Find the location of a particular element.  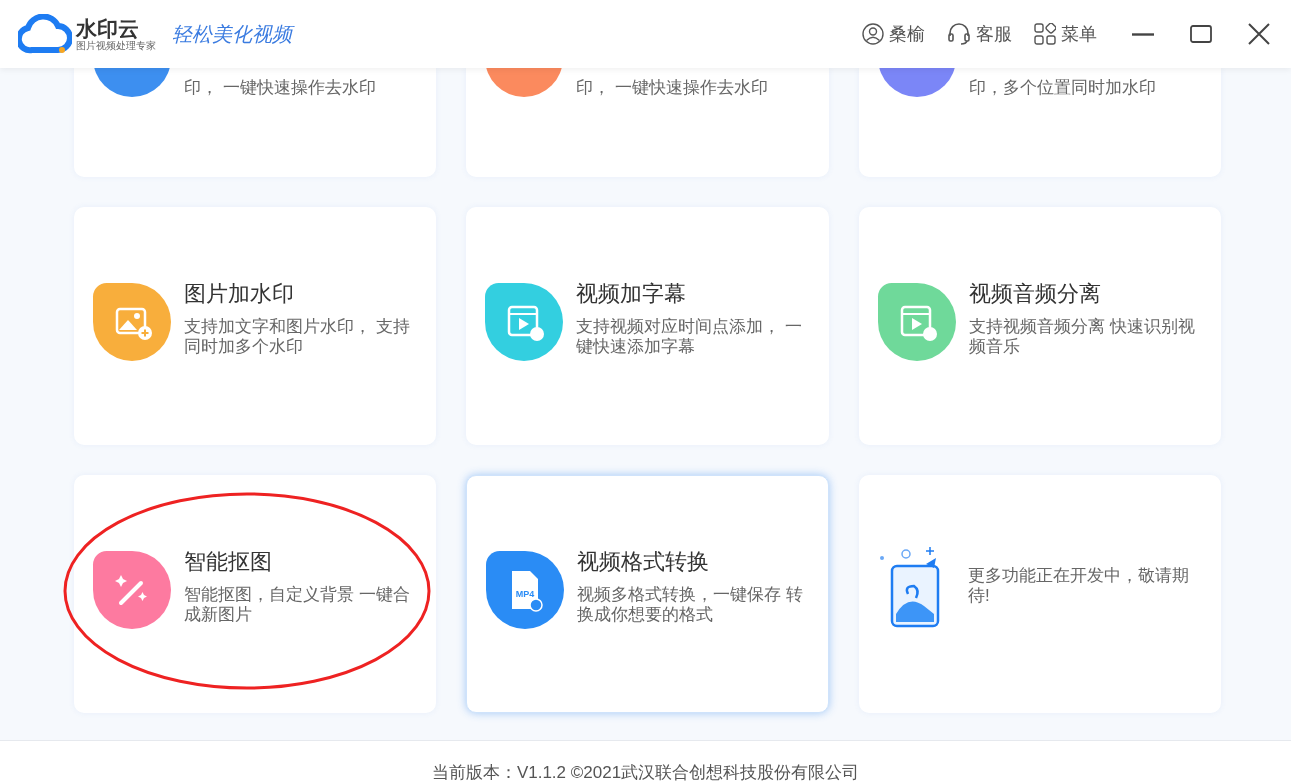

feature-description: 视频多格式转换，一键保存 转换成你想要的格式 is located at coordinates (690, 605).